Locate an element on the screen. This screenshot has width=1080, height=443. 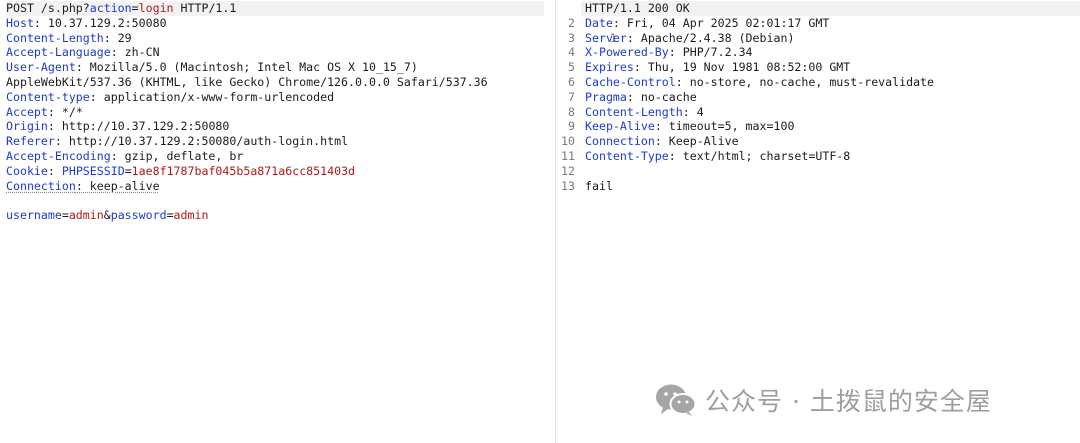
response-header: Content-Length: 4 is located at coordinates (644, 112).